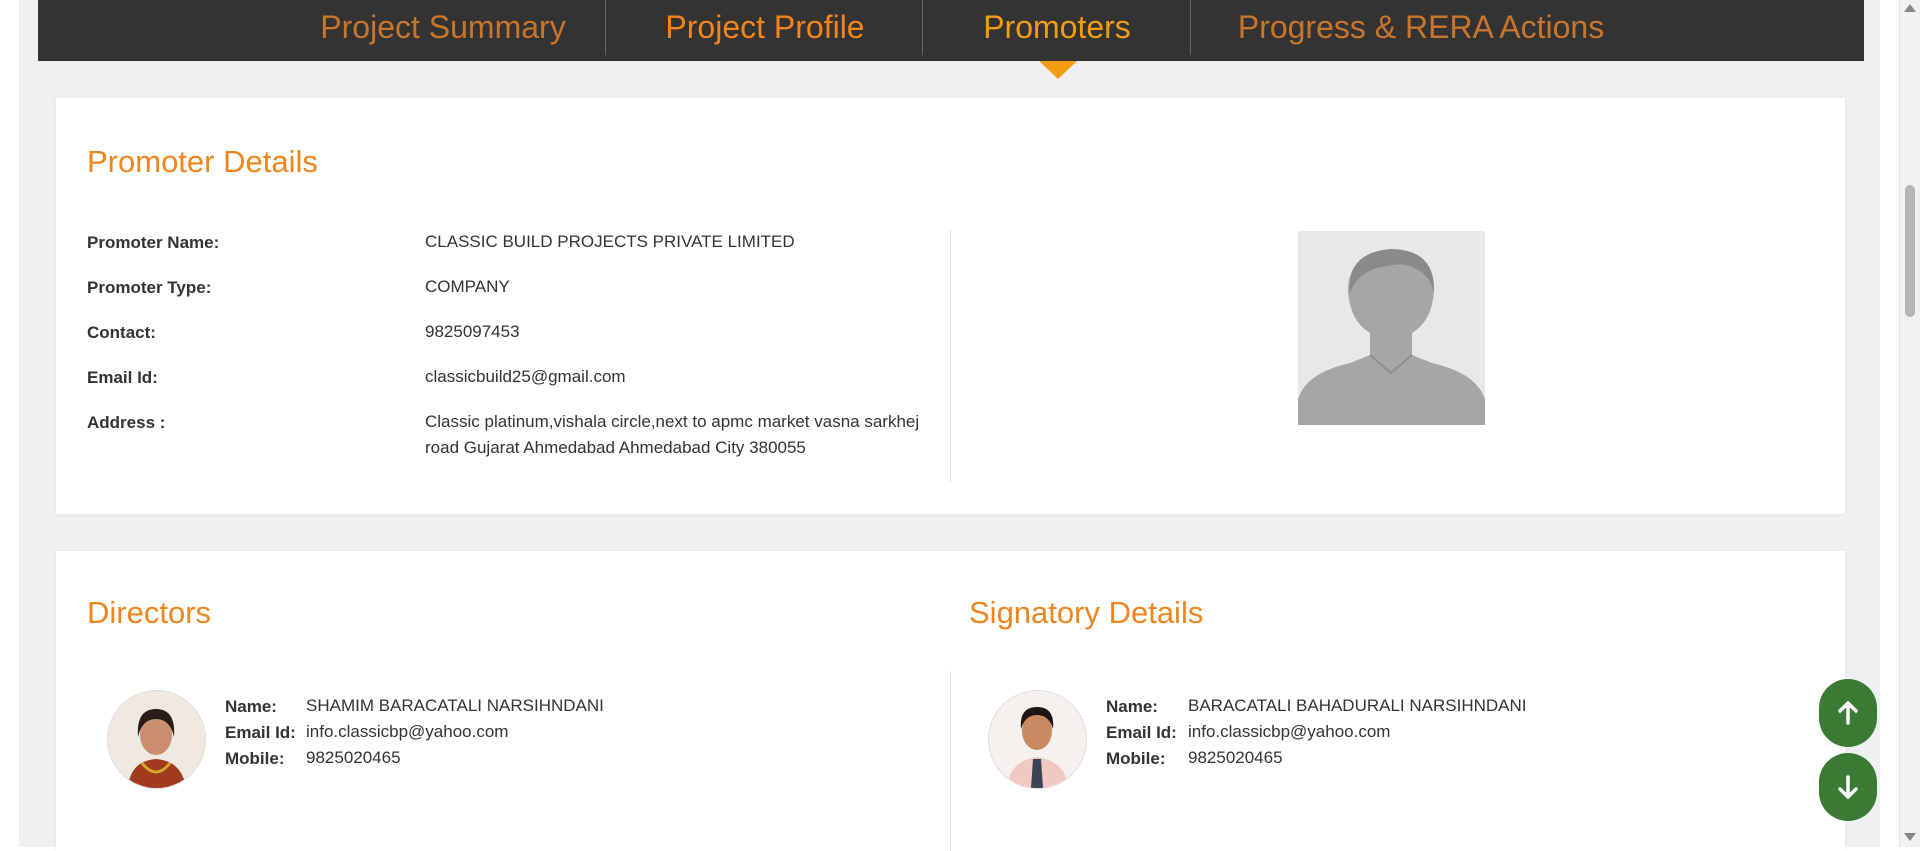 Image resolution: width=1920 pixels, height=851 pixels. I want to click on contact-label: Contact:, so click(121, 332).